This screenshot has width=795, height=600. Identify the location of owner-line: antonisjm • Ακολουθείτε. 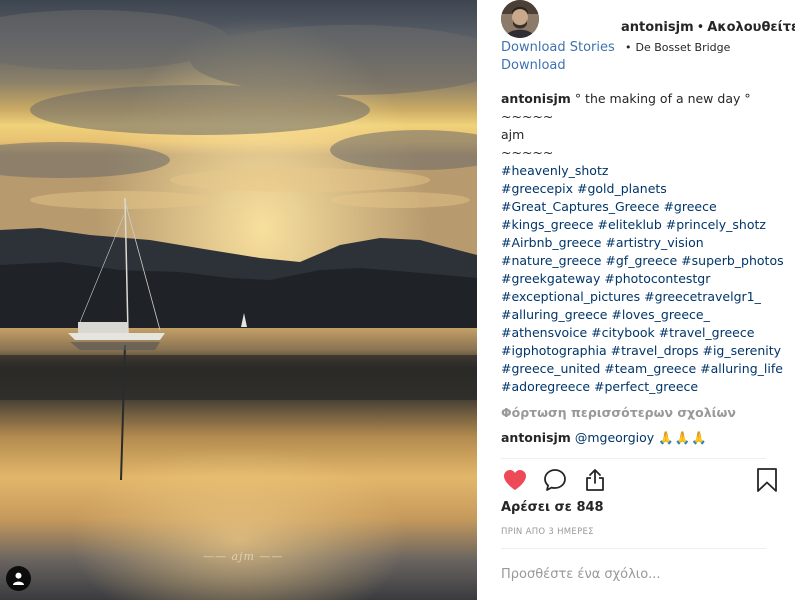
(708, 27).